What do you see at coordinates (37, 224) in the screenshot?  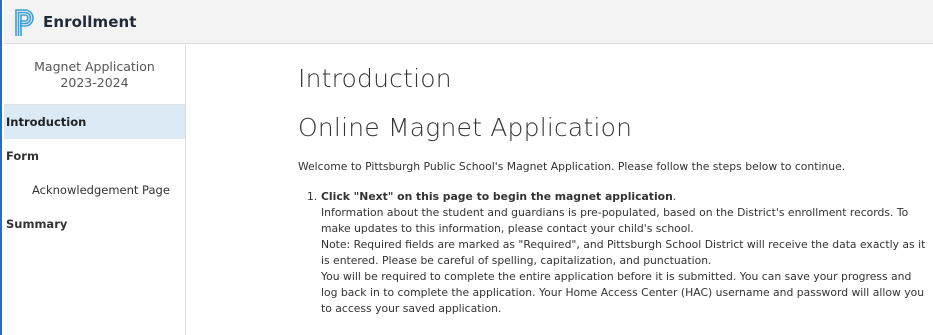 I see `sidebar-item-label: Summary` at bounding box center [37, 224].